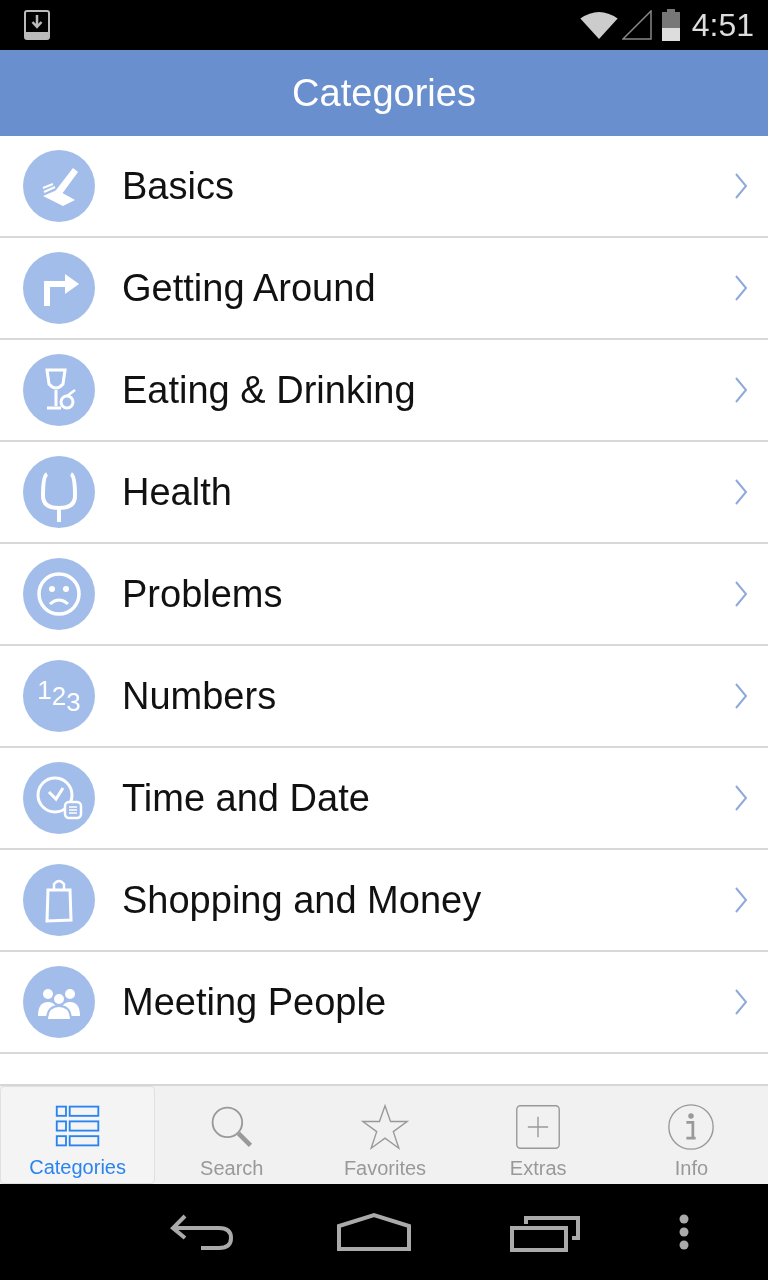  What do you see at coordinates (384, 697) in the screenshot?
I see `category-row: 123 Numbers` at bounding box center [384, 697].